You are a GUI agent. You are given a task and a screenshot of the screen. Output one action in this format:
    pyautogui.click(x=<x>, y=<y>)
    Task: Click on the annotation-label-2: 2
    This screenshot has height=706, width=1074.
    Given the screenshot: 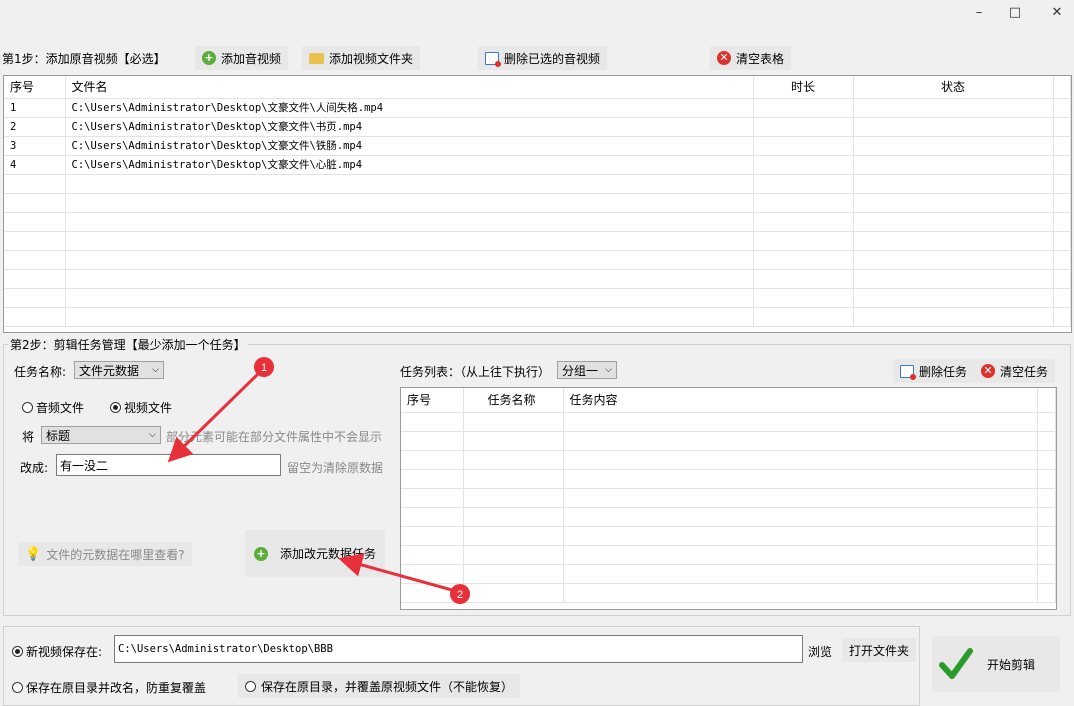 What is the action you would take?
    pyautogui.click(x=460, y=595)
    